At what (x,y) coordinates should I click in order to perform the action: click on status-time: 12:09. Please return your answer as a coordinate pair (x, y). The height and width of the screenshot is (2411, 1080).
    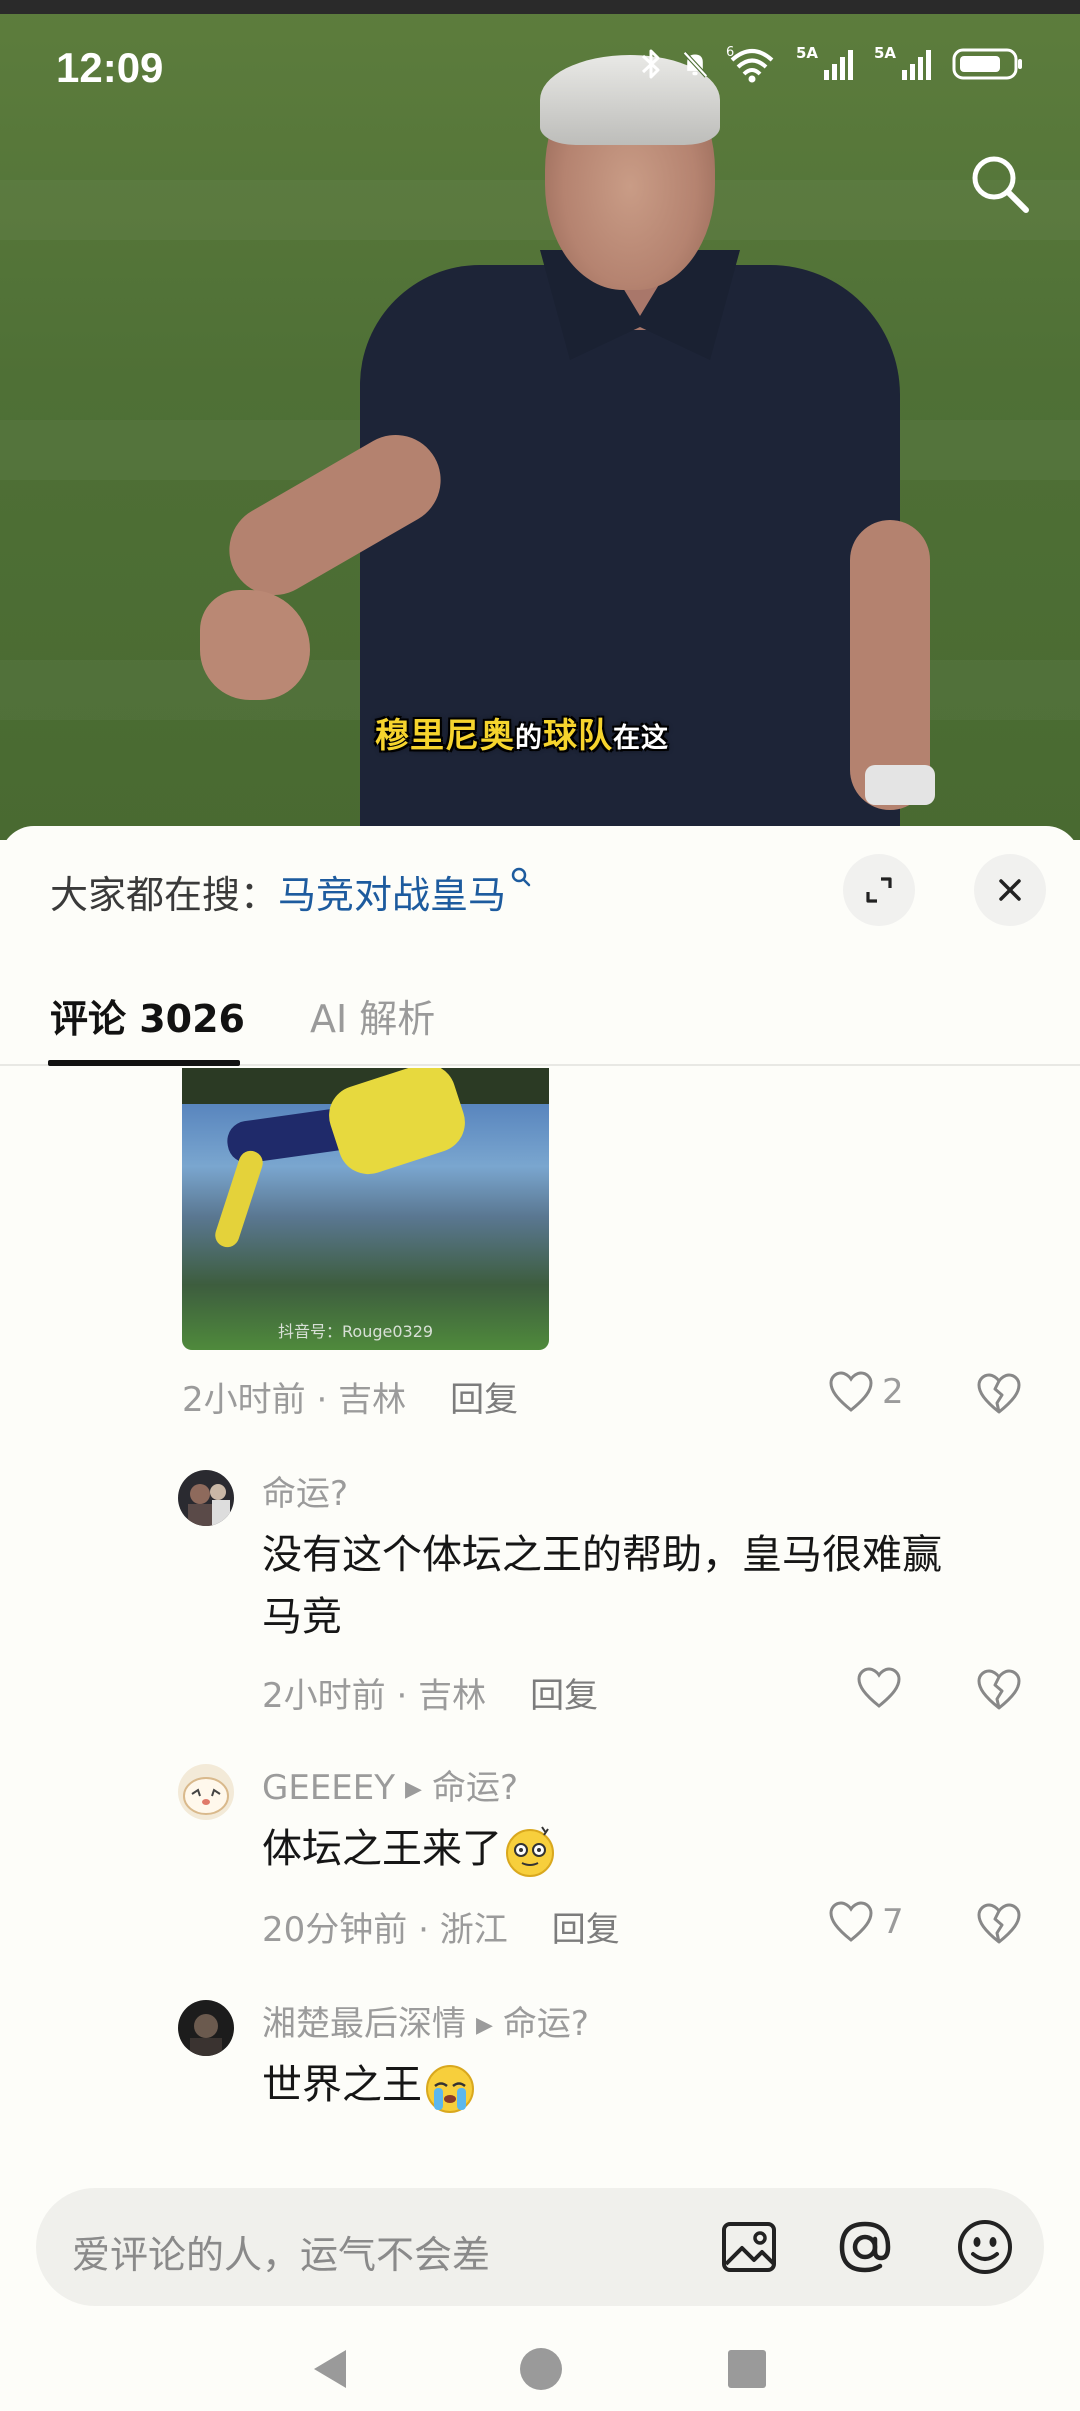
    Looking at the image, I should click on (110, 67).